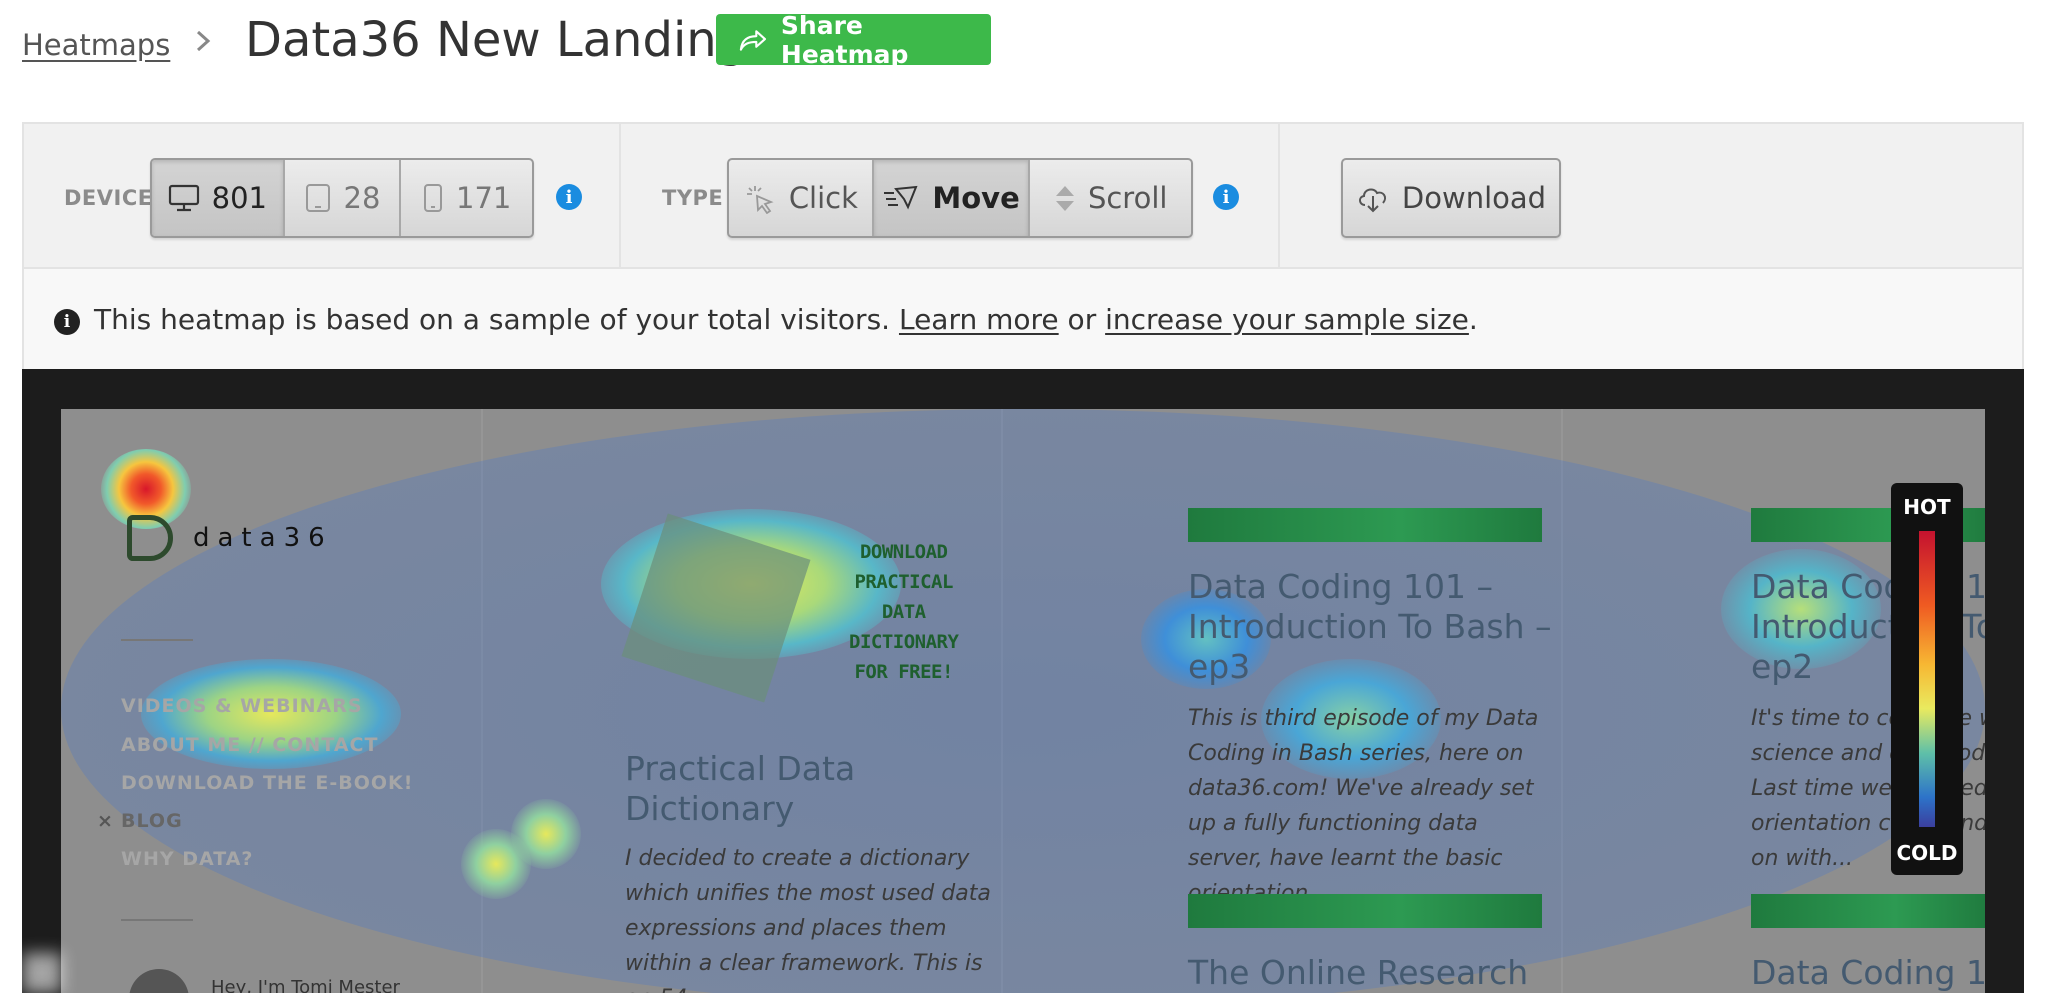 This screenshot has width=2048, height=993. Describe the element at coordinates (317, 198) in the screenshot. I see `tablet-icon` at that location.